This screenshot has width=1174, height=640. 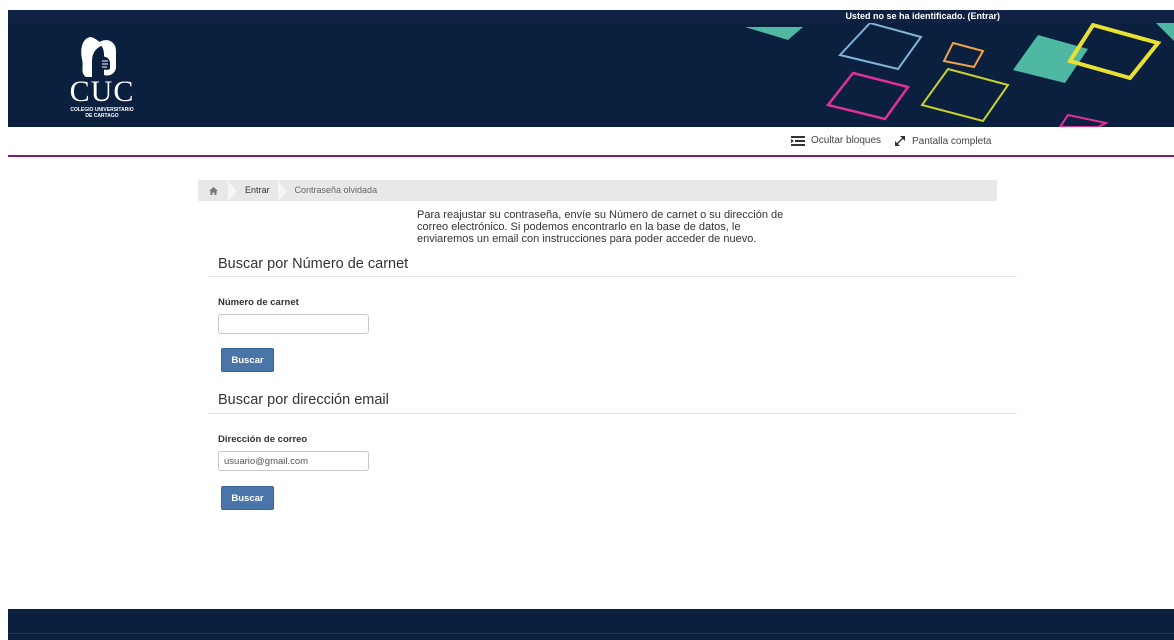 I want to click on site-footer, so click(x=591, y=624).